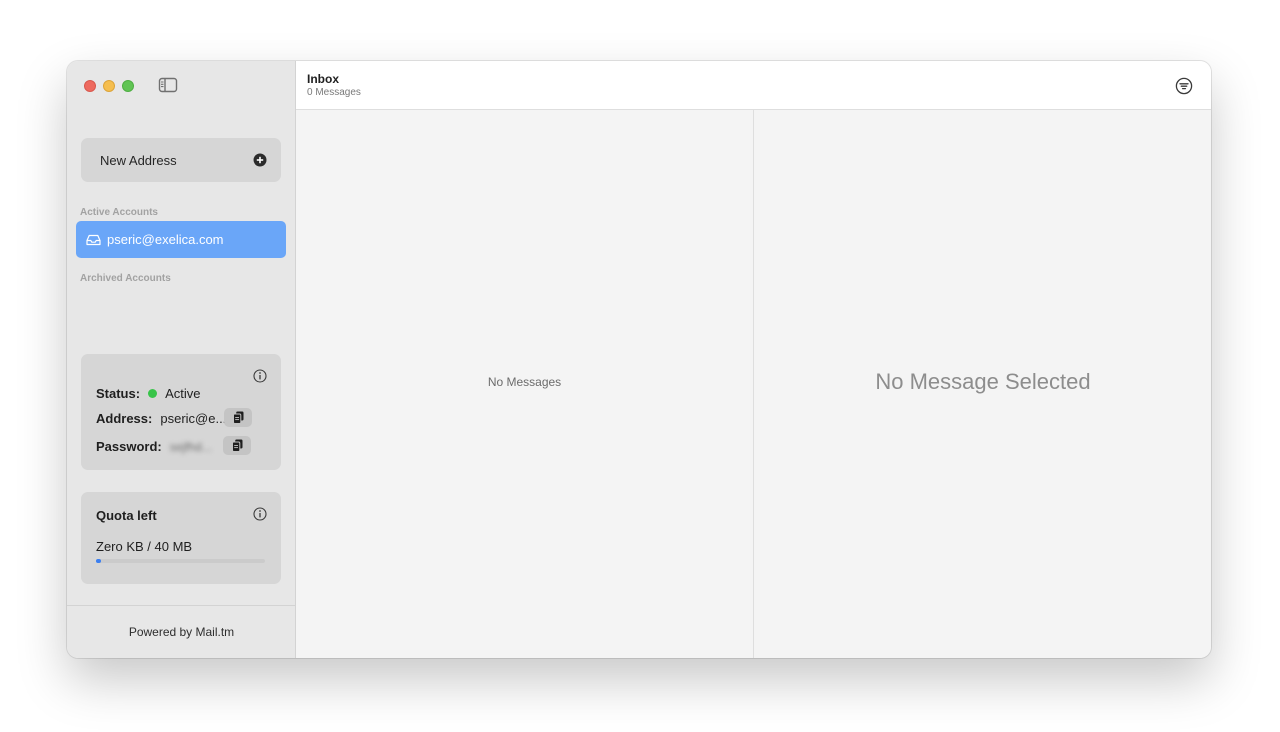  What do you see at coordinates (180, 561) in the screenshot?
I see `quota-progress-bar` at bounding box center [180, 561].